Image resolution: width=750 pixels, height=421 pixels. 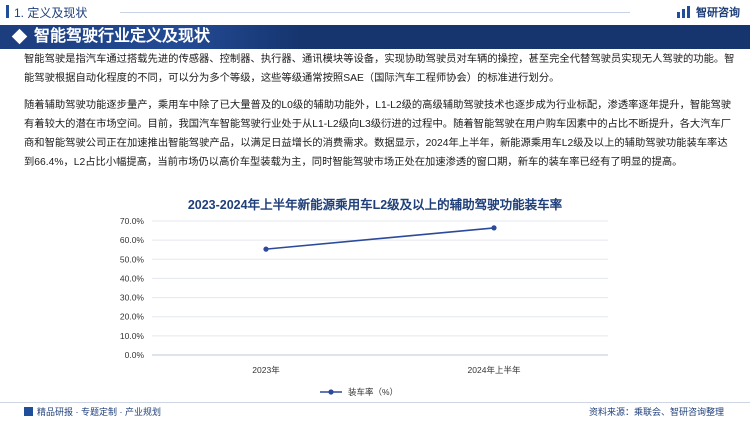 I want to click on series-line, so click(x=380, y=238).